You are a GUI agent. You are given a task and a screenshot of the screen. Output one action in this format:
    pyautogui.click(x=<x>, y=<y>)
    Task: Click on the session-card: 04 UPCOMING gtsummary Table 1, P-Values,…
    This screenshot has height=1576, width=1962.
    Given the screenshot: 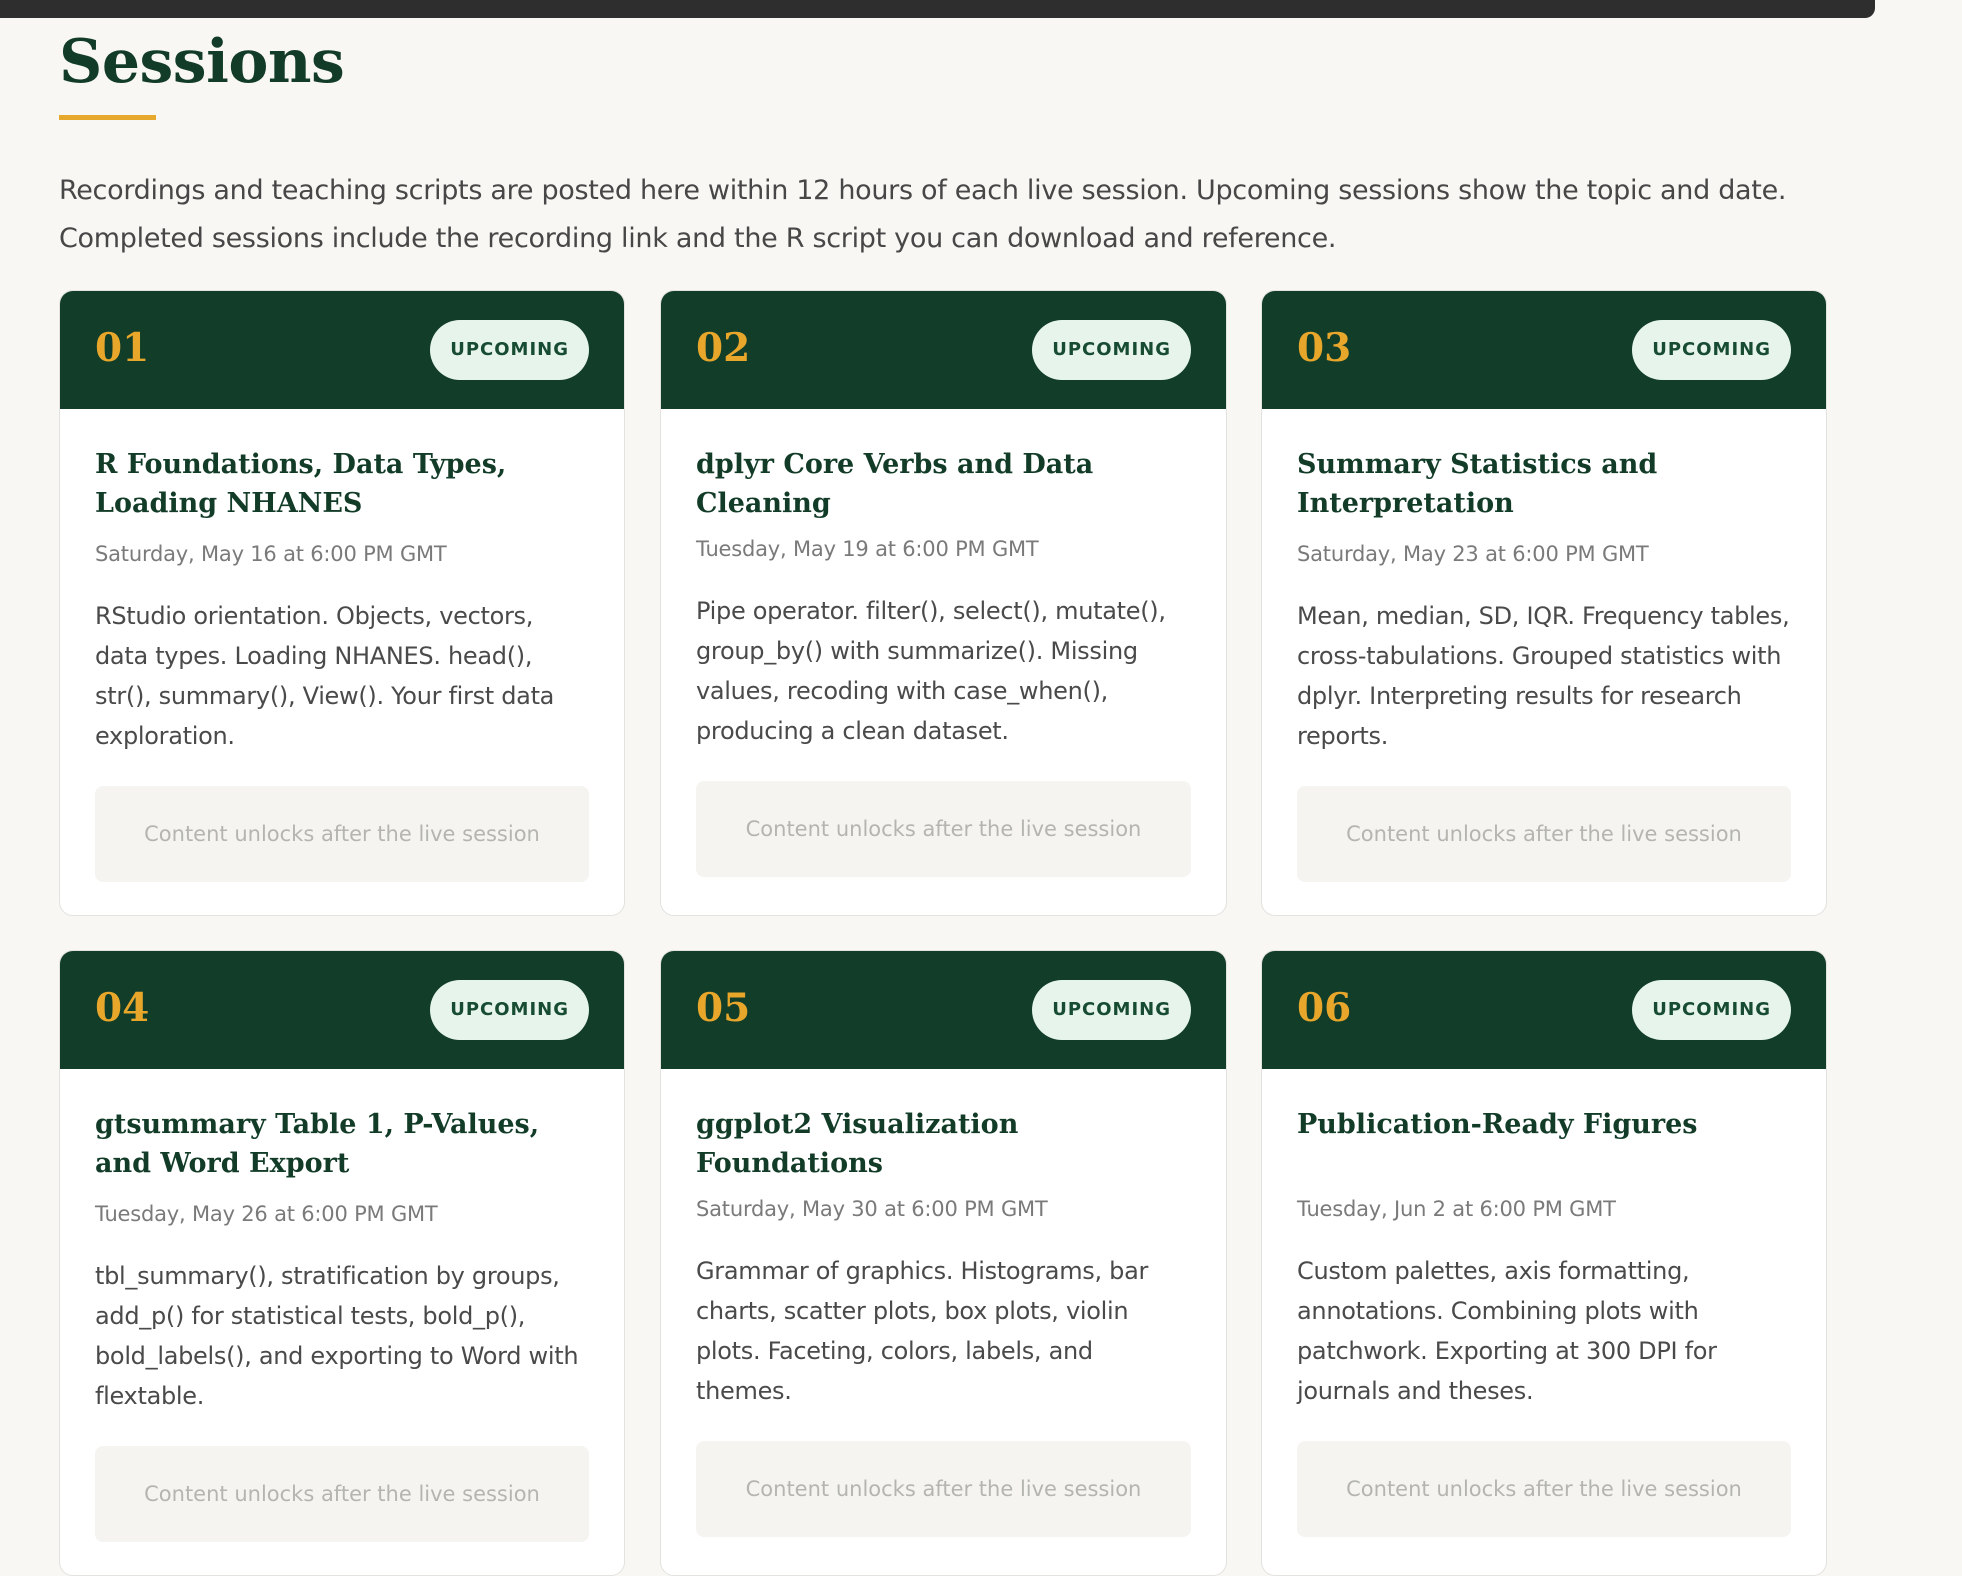 What is the action you would take?
    pyautogui.click(x=342, y=1263)
    